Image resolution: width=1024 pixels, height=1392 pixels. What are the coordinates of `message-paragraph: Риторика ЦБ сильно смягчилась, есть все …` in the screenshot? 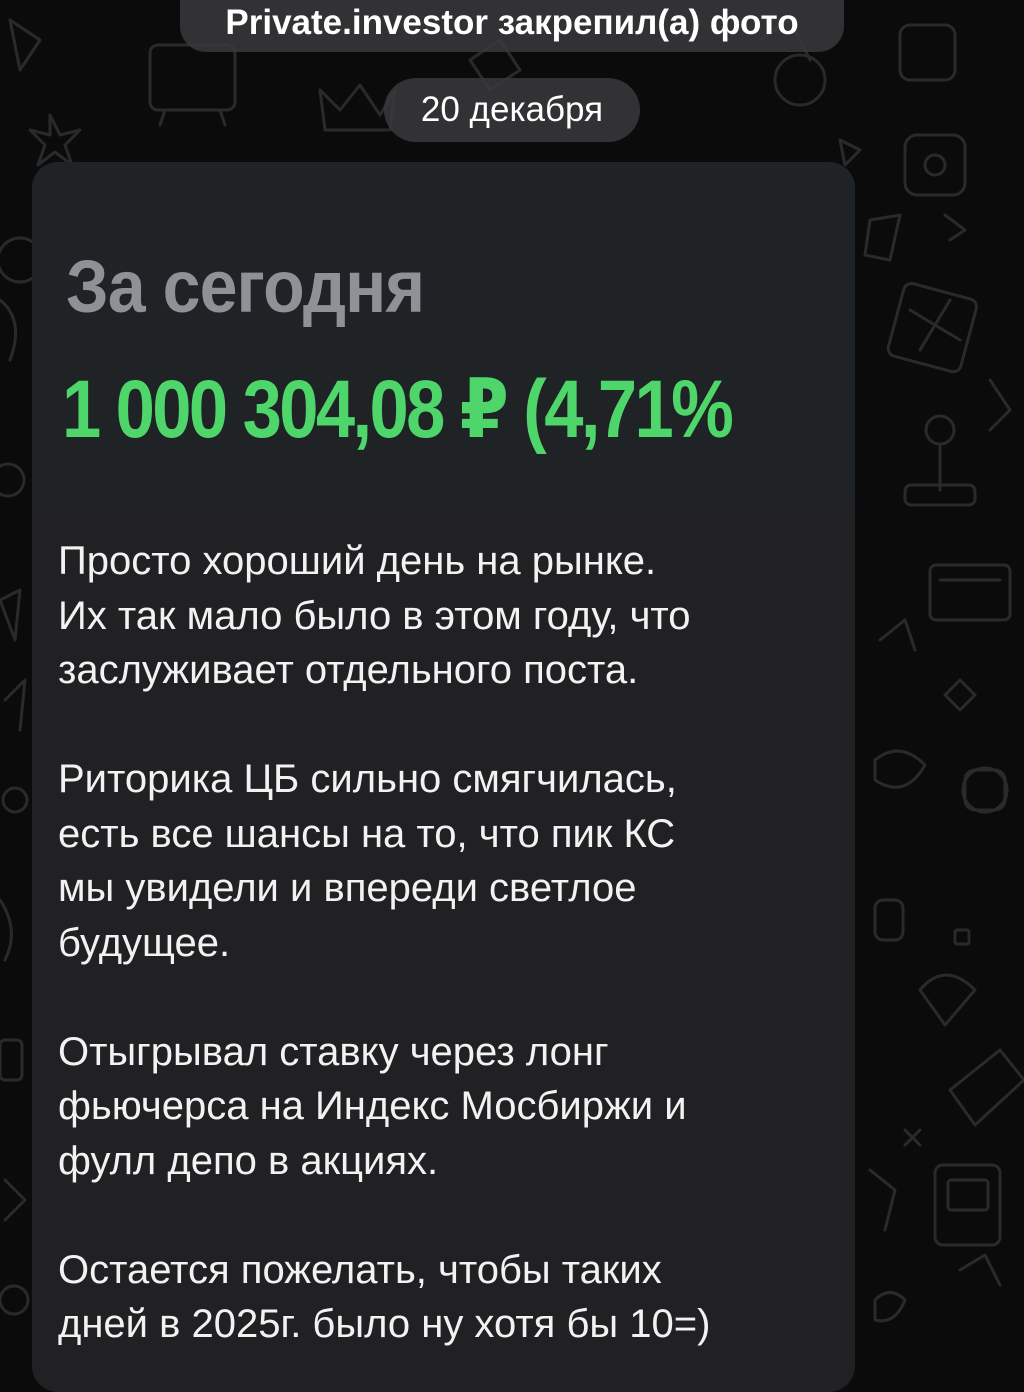 It's located at (448, 861).